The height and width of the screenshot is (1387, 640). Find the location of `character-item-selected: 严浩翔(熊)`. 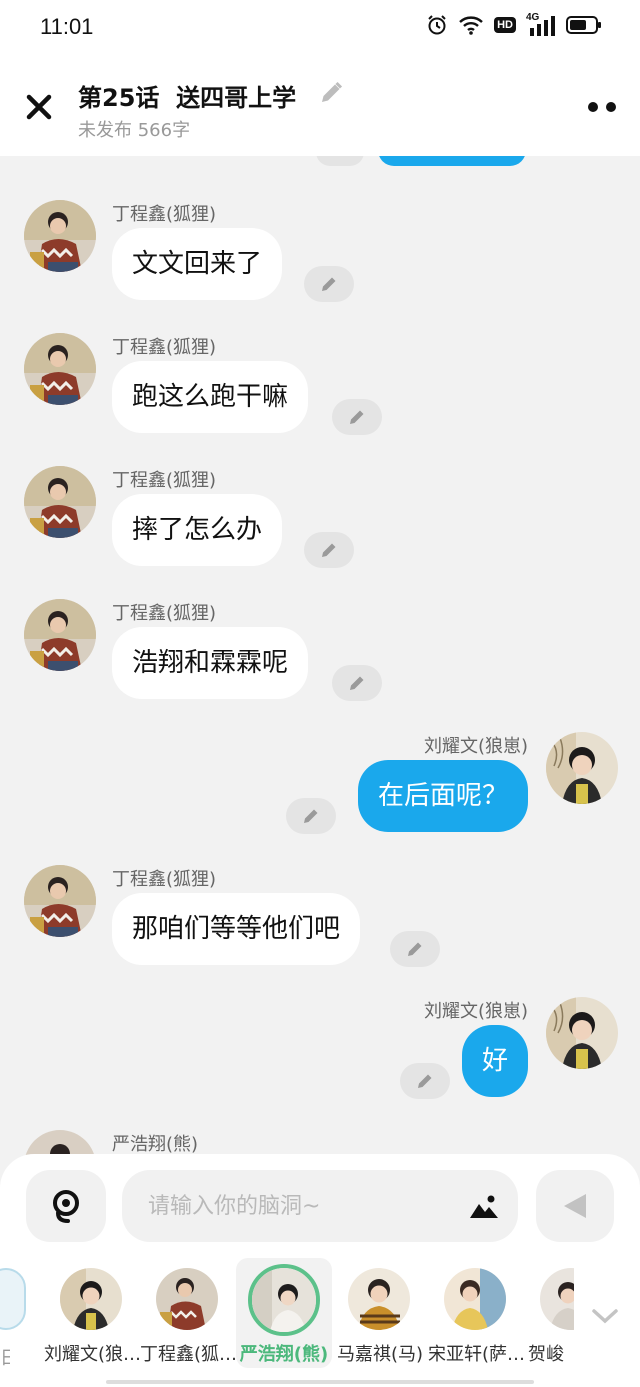

character-item-selected: 严浩翔(熊) is located at coordinates (284, 1313).